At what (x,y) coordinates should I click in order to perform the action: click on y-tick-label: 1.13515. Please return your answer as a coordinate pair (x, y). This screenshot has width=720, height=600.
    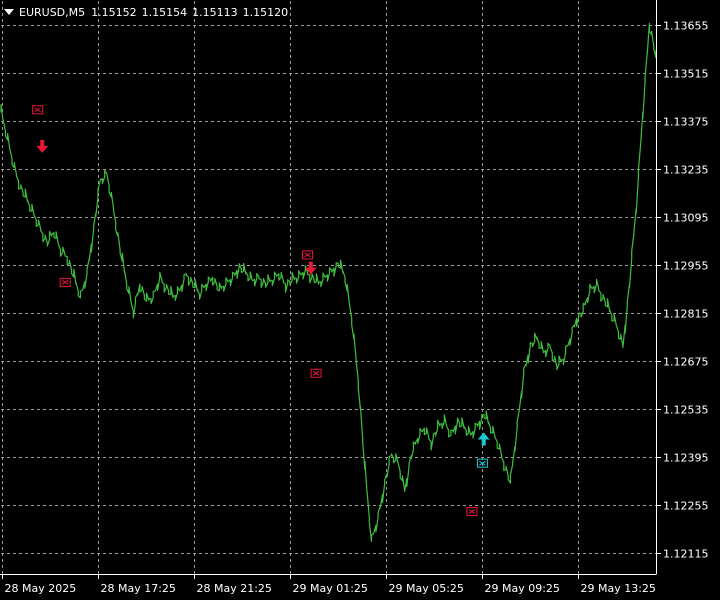
    Looking at the image, I should click on (686, 74).